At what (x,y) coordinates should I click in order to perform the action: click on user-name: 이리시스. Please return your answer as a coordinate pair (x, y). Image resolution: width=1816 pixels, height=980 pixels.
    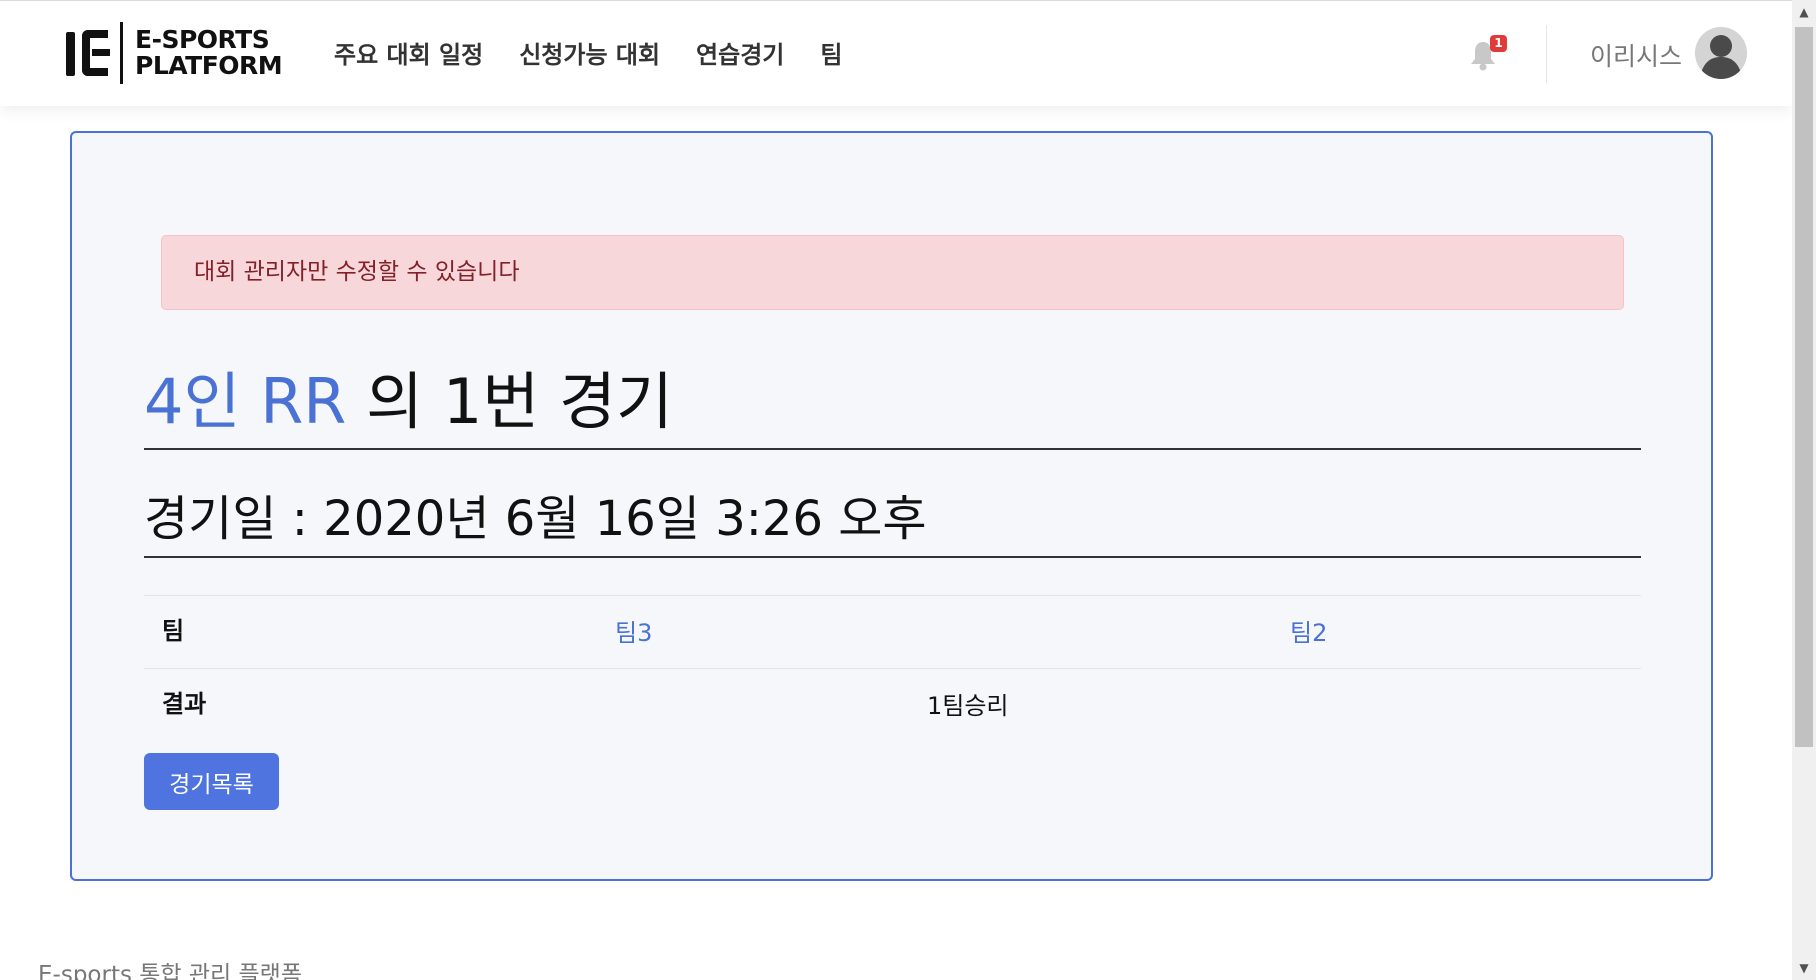
    Looking at the image, I should click on (1636, 55).